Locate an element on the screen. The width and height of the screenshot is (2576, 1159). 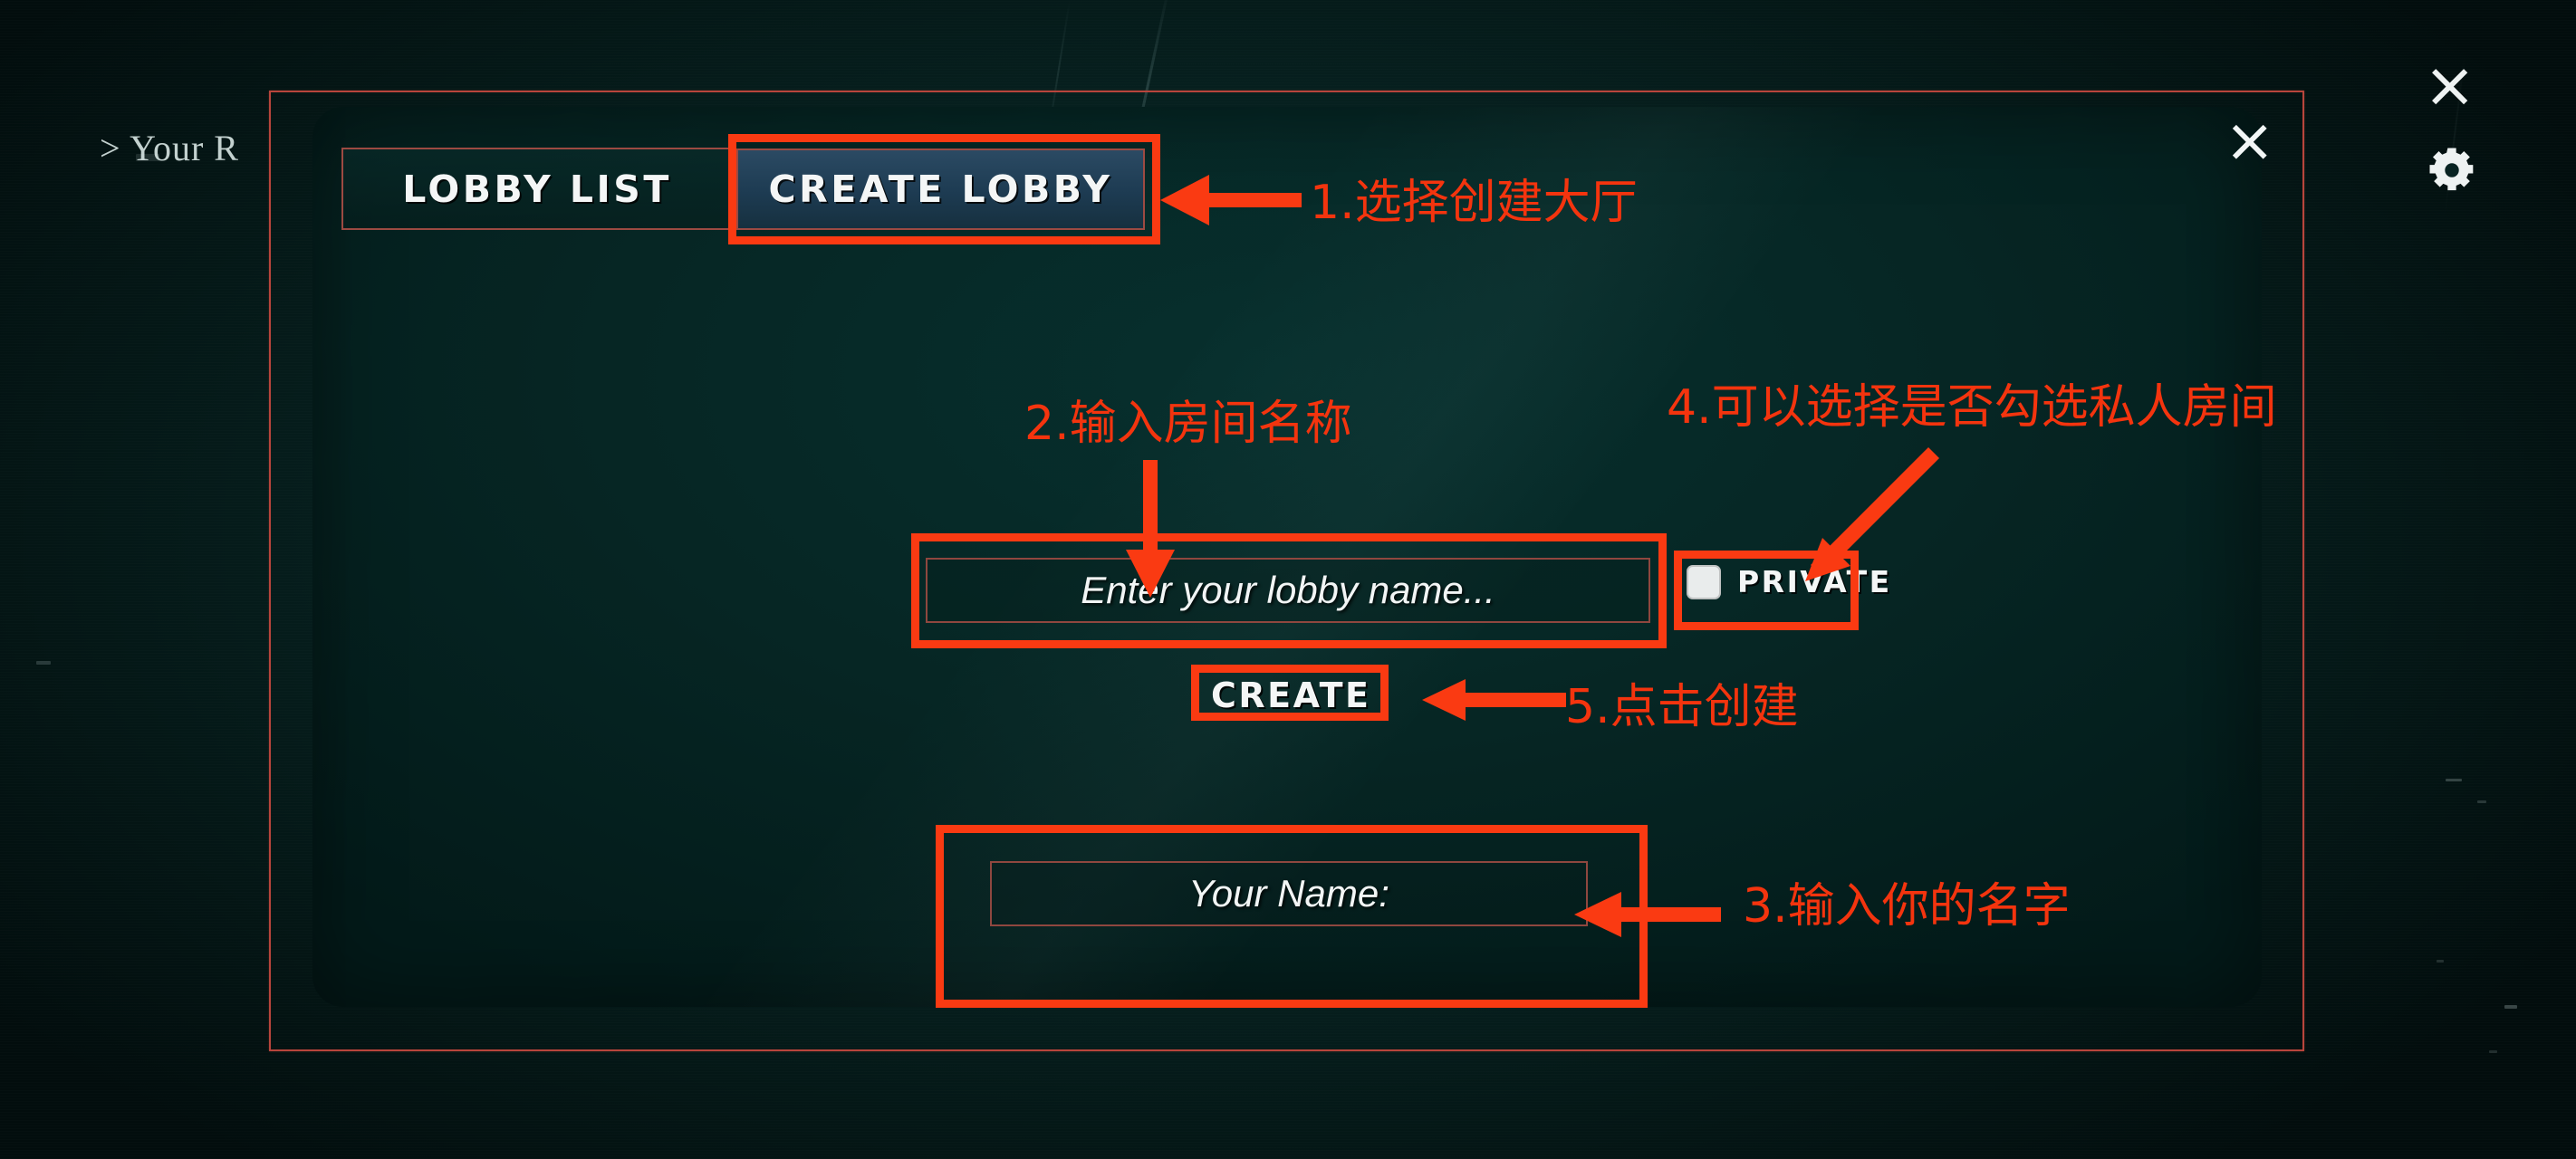
tab-create-lobby-label: CREATE LOBBY is located at coordinates (940, 190).